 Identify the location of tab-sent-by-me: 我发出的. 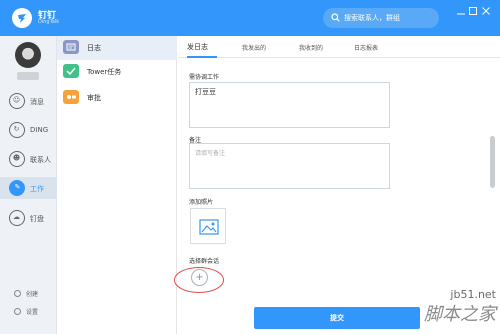
(254, 47).